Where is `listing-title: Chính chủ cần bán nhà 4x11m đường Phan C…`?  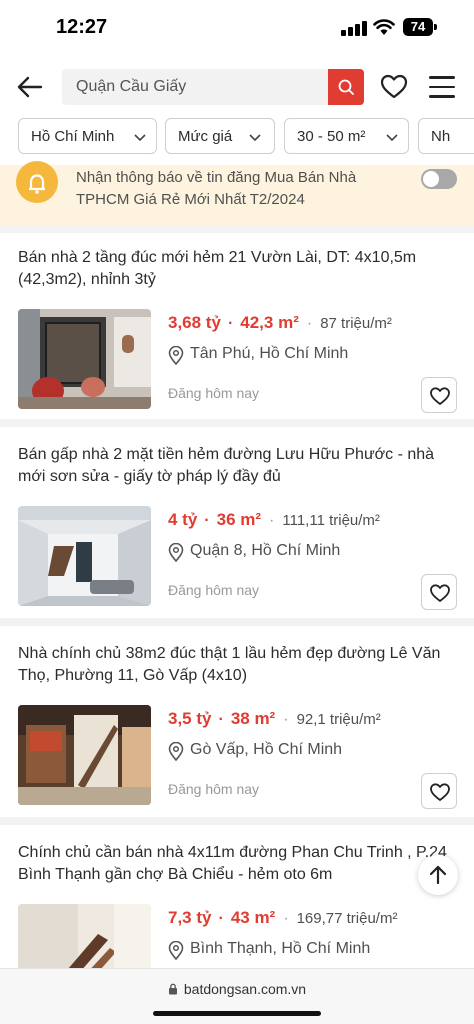 listing-title: Chính chủ cần bán nhà 4x11m đường Phan C… is located at coordinates (238, 864).